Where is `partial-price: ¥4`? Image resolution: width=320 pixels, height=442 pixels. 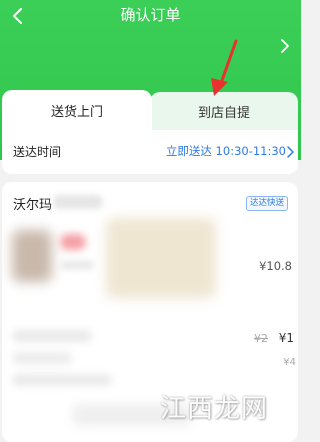
partial-price: ¥4 is located at coordinates (289, 362).